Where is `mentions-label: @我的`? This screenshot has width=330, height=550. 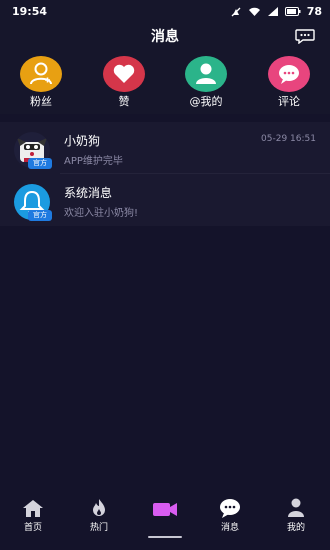
mentions-label: @我的 is located at coordinates (206, 101).